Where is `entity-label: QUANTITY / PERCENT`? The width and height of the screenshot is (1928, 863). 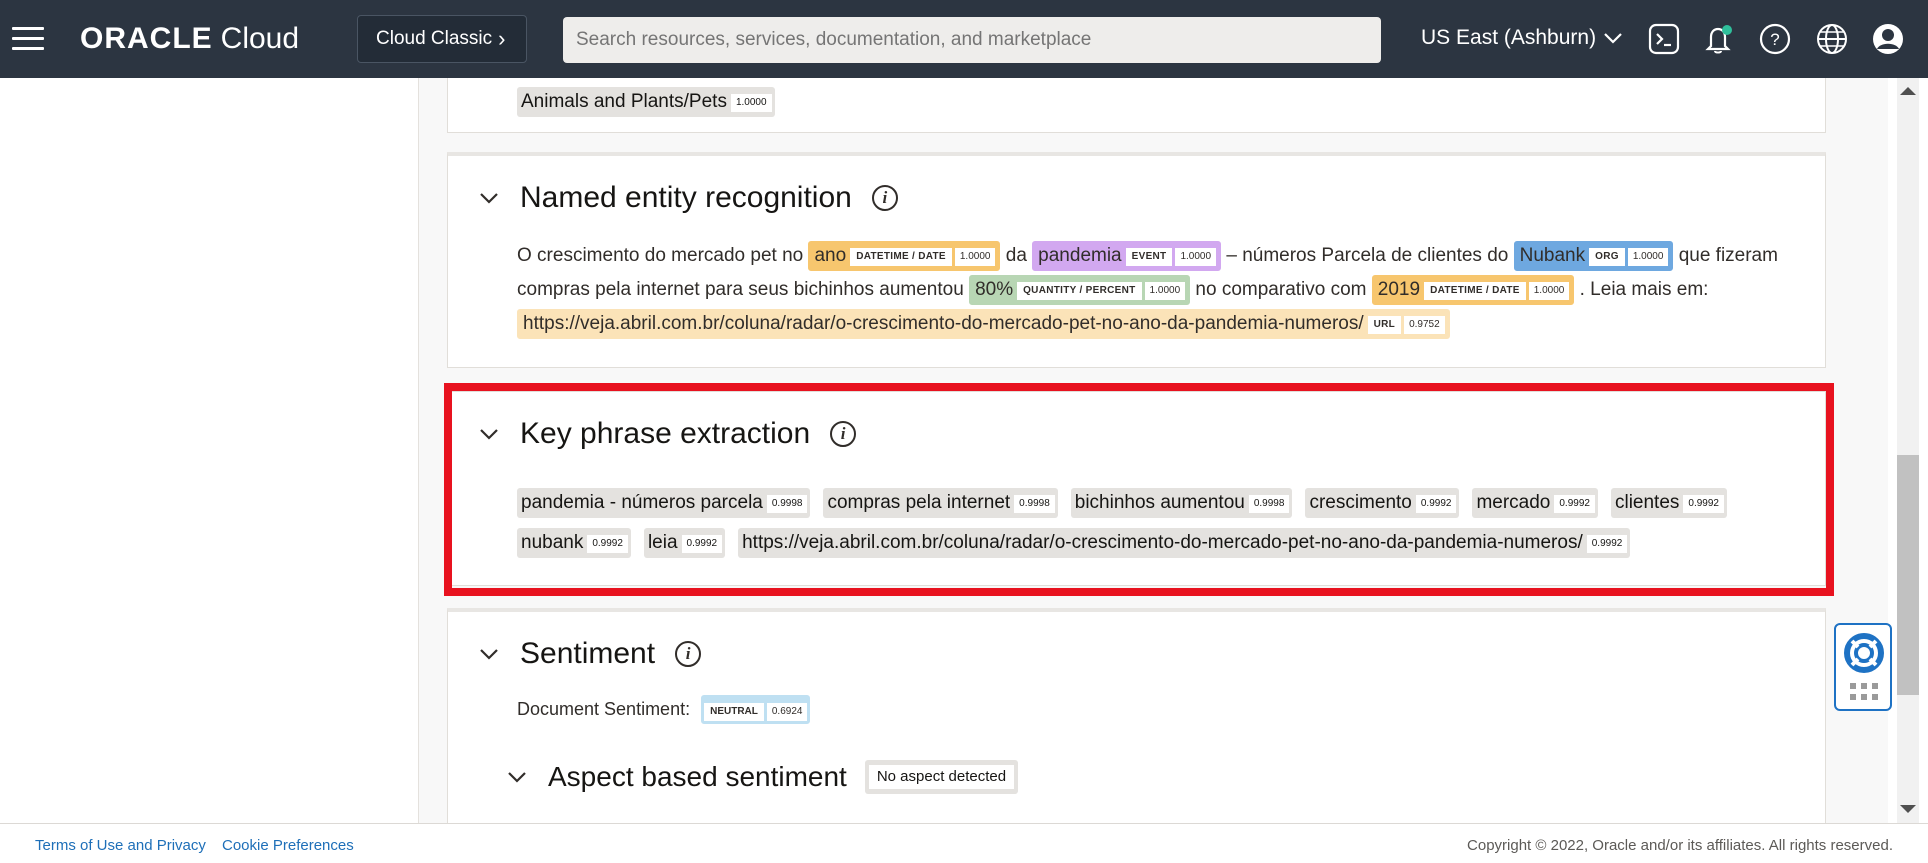 entity-label: QUANTITY / PERCENT is located at coordinates (1079, 291).